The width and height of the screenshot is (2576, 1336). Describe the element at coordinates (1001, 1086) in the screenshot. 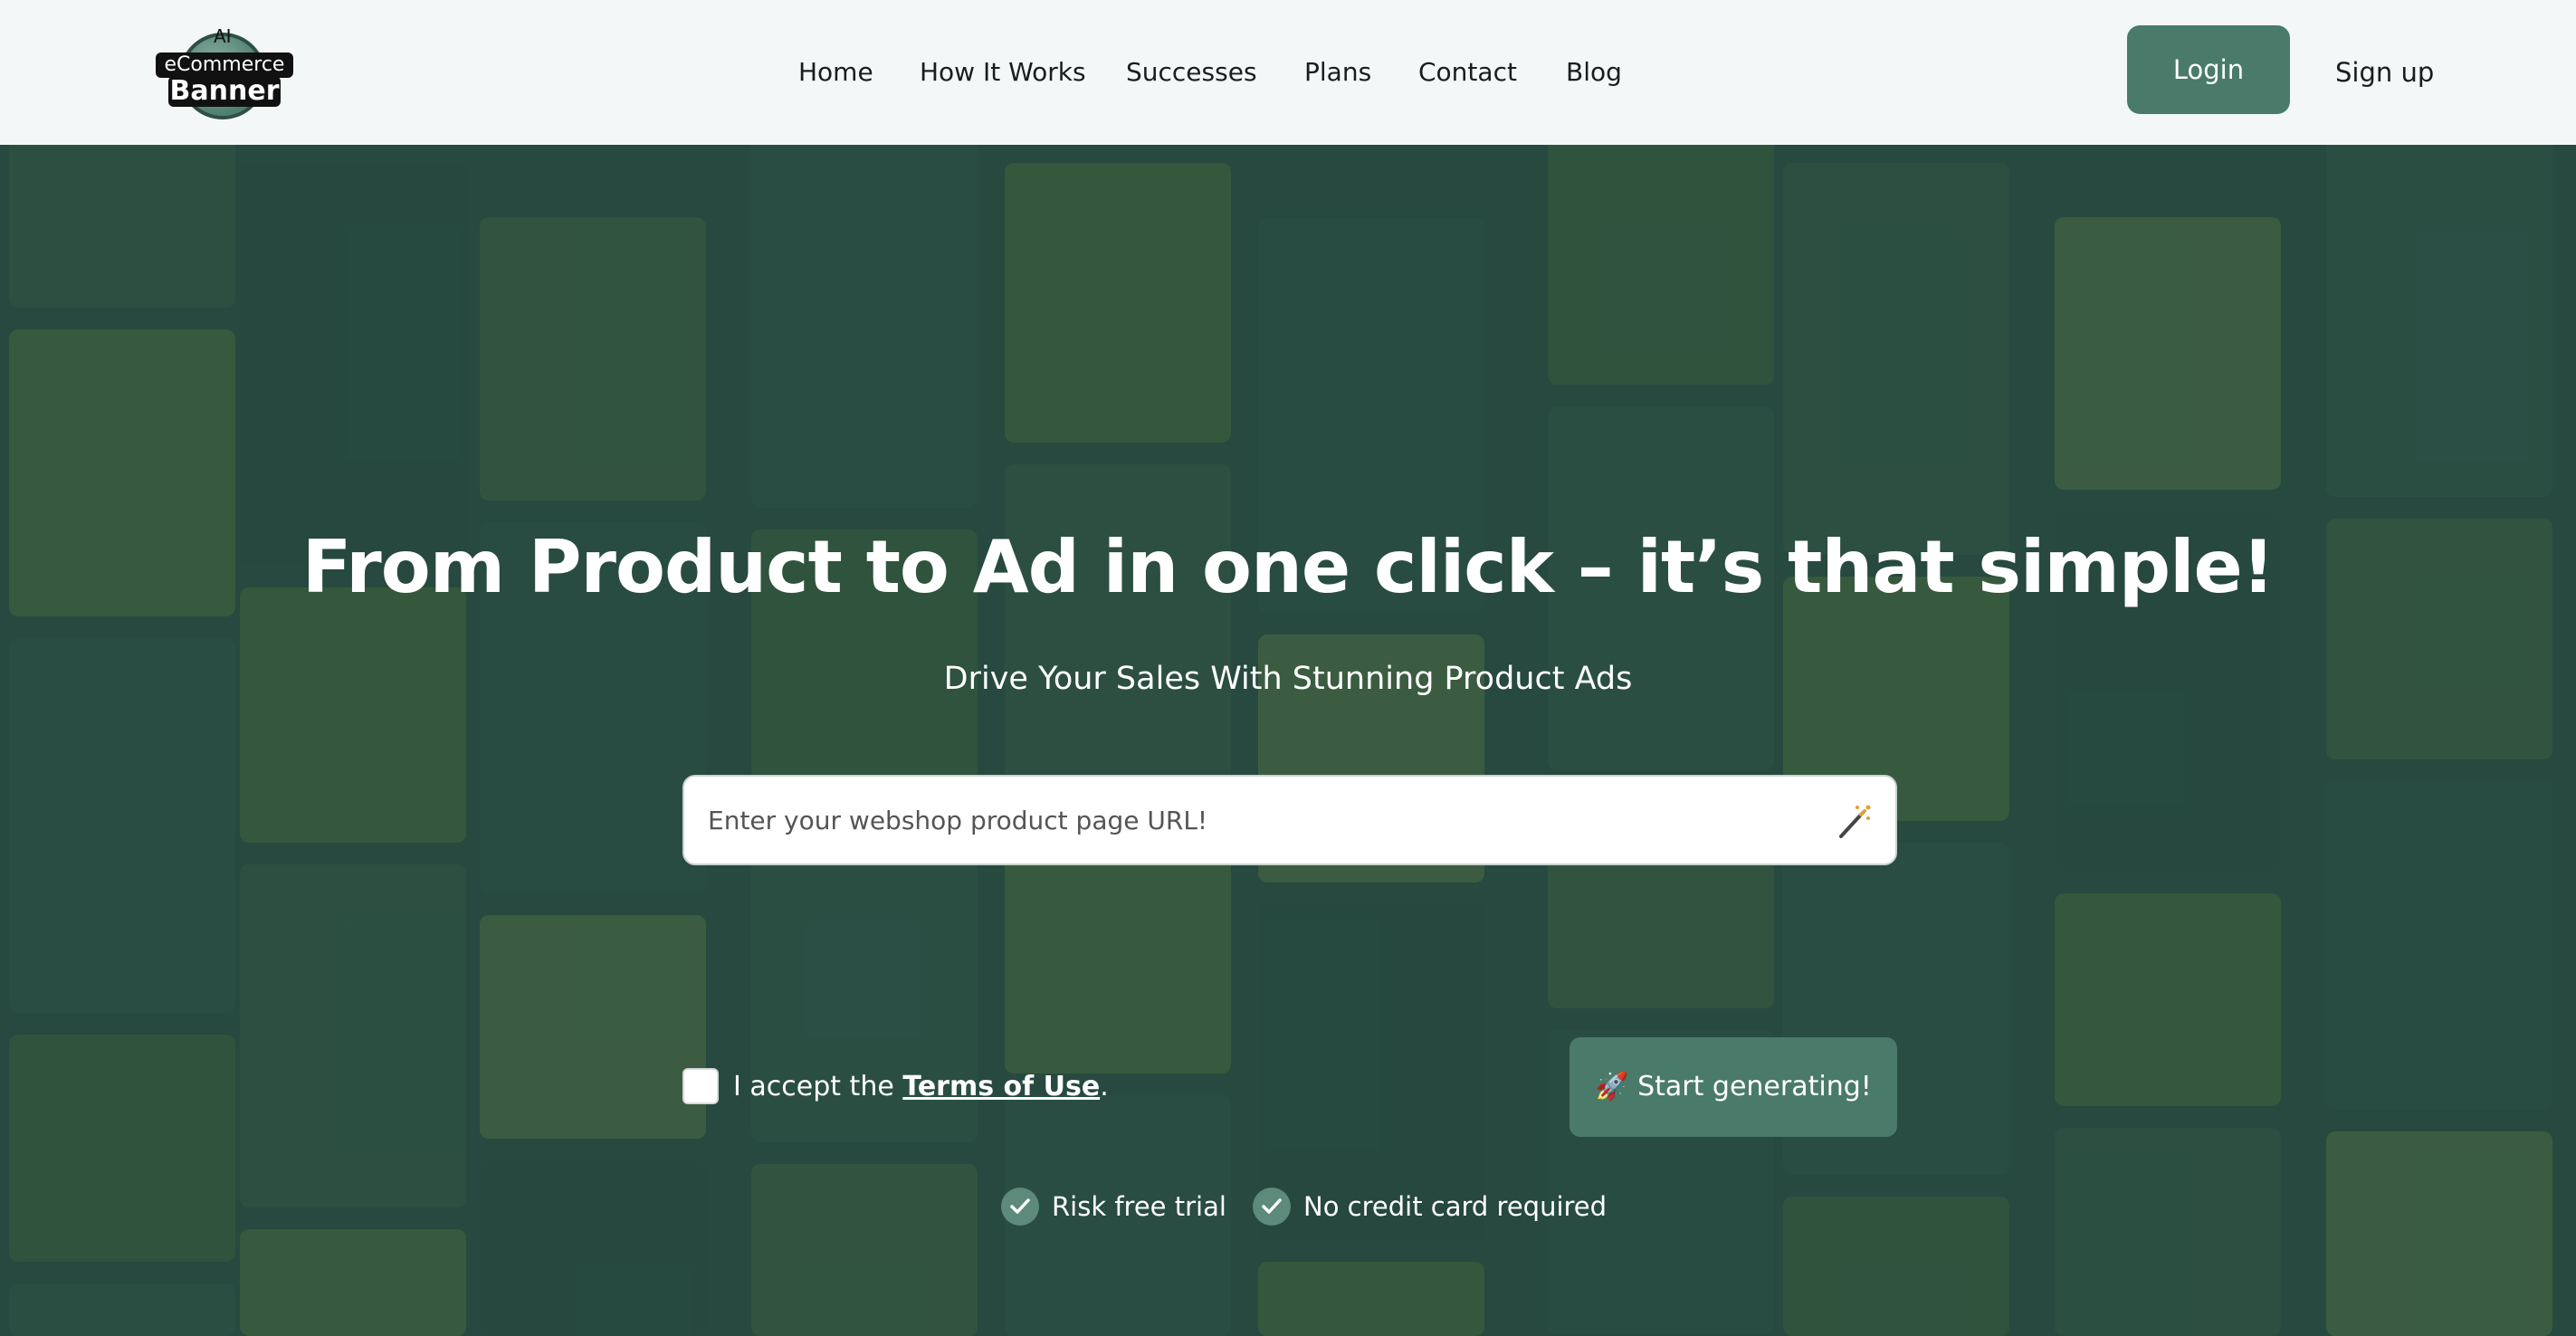

I see `terms-of-use-link: Terms of Use` at that location.